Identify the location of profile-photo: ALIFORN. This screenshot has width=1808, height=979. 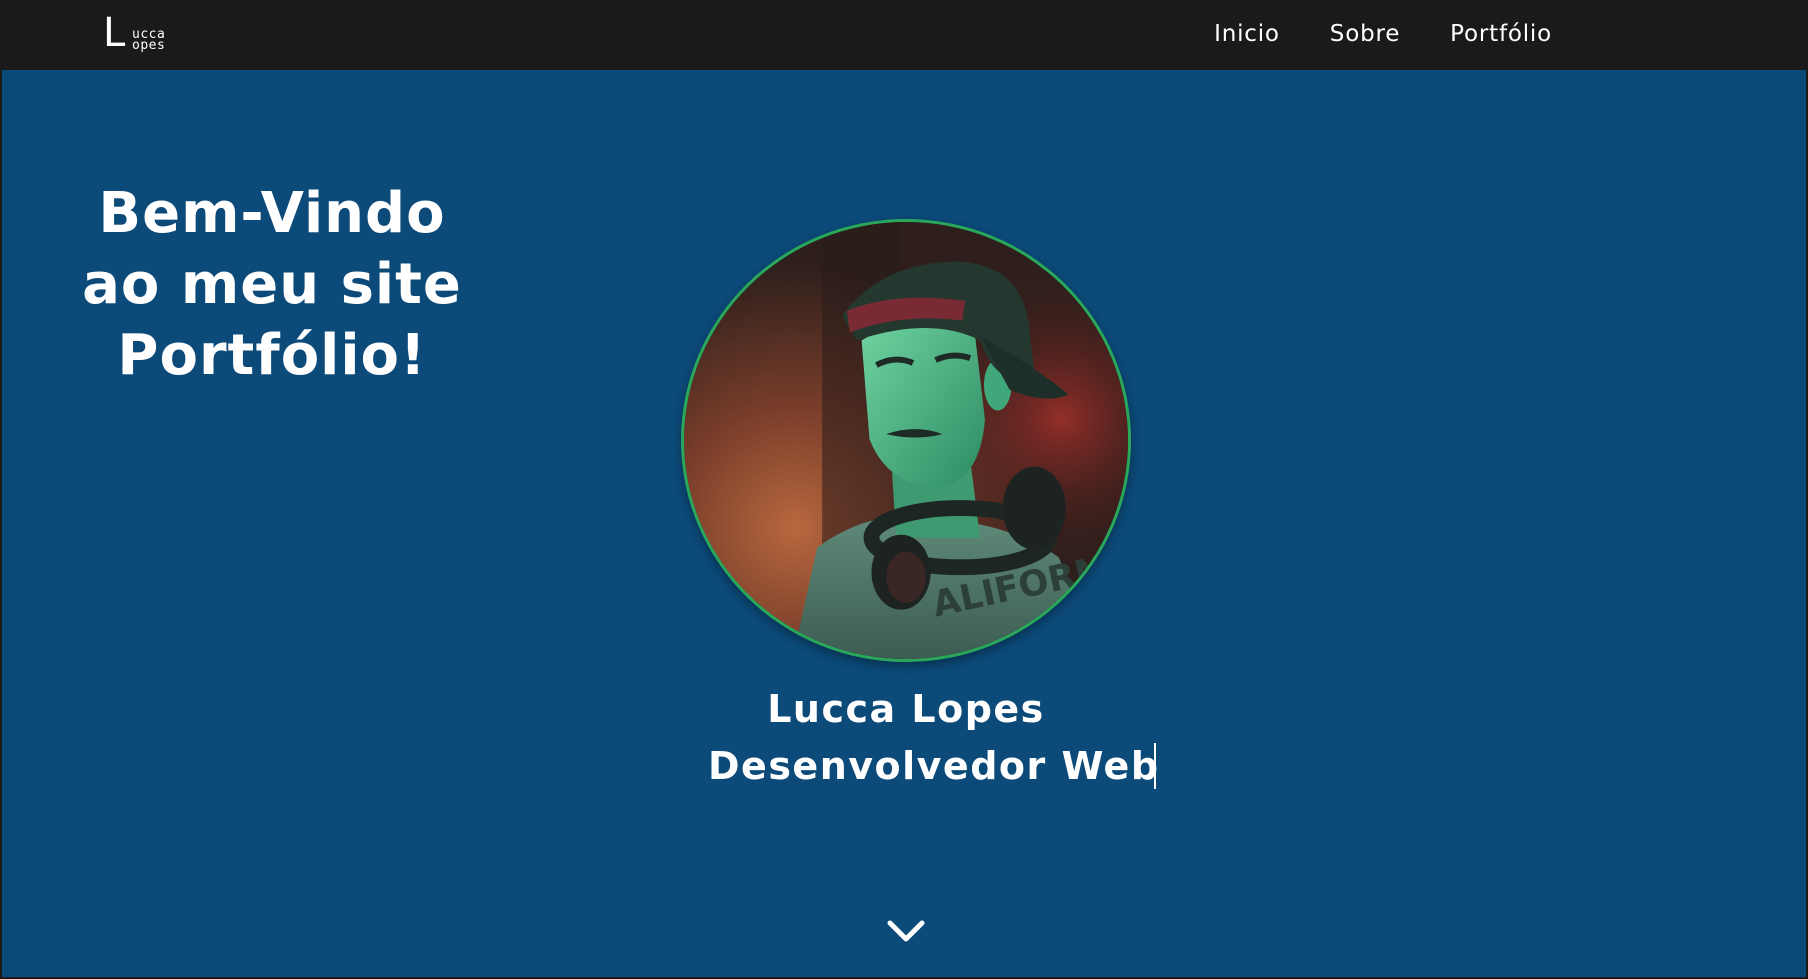
(906, 440).